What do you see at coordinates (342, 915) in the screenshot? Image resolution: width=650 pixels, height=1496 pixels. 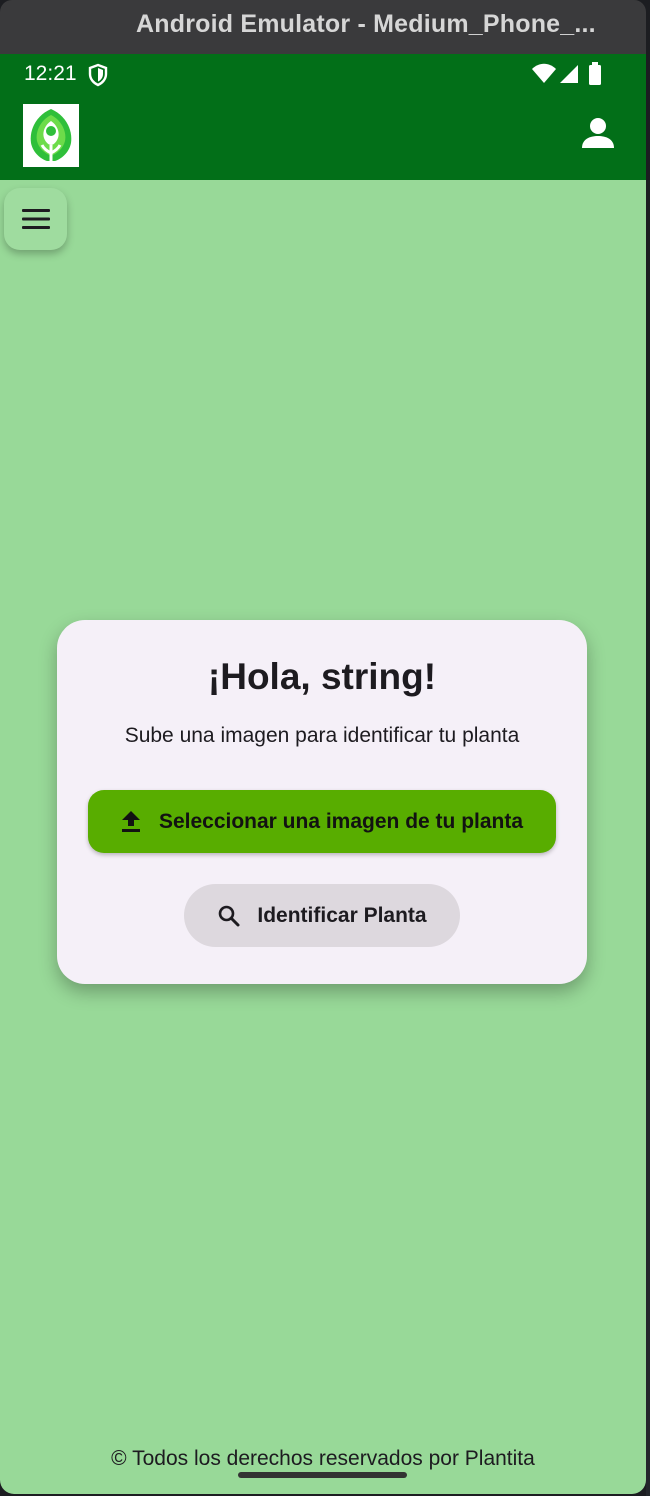 I see `identify-plant-label: Identificar Planta` at bounding box center [342, 915].